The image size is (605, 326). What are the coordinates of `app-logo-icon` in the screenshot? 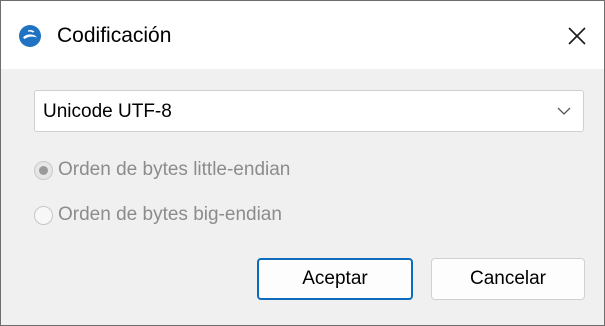 It's located at (30, 36).